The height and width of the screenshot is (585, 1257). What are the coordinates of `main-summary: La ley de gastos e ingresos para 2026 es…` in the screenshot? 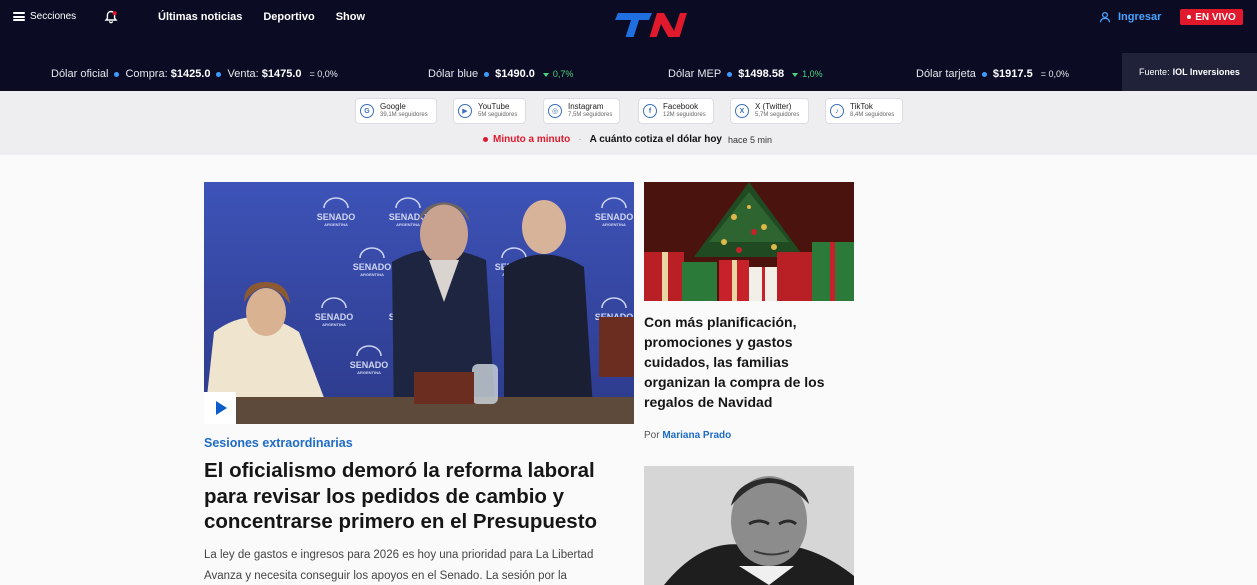 It's located at (399, 565).